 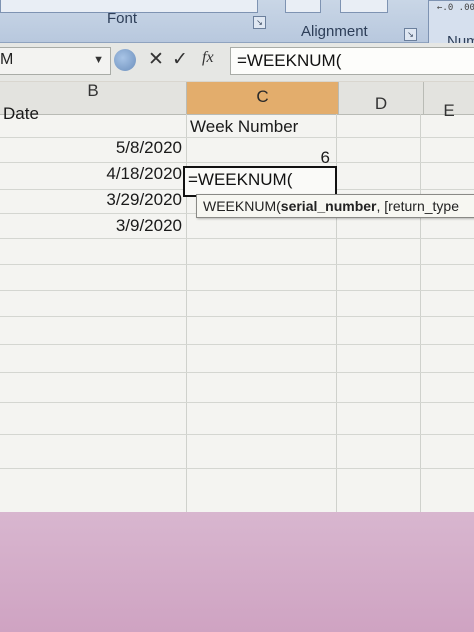 I want to click on insert-function-icon: fx, so click(x=208, y=58).